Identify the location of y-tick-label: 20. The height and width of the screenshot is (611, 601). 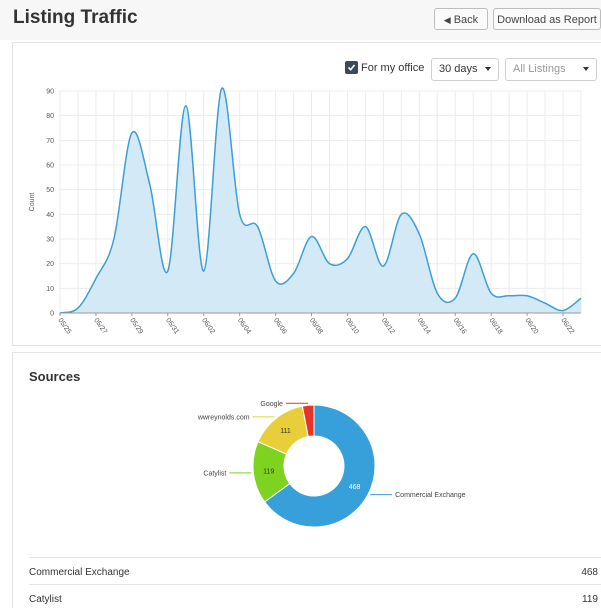
(50, 264).